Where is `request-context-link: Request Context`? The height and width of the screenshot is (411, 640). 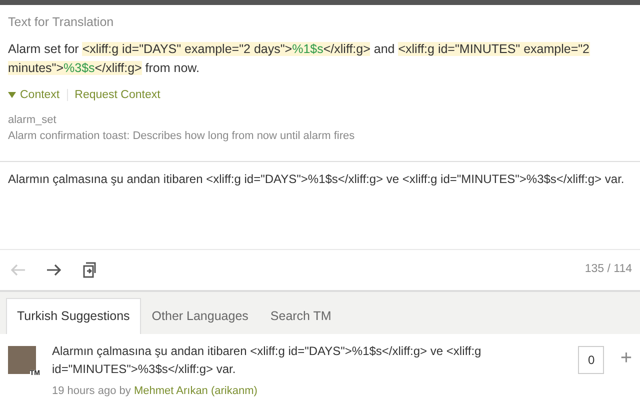
request-context-link: Request Context is located at coordinates (117, 95).